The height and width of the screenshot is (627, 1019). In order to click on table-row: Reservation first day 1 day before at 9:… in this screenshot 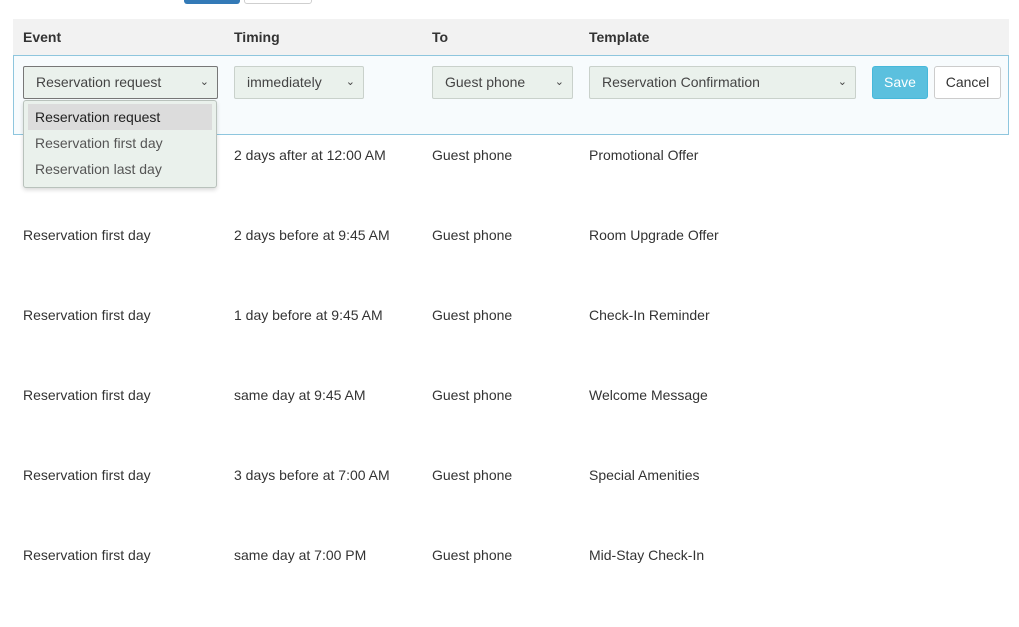, I will do `click(498, 347)`.